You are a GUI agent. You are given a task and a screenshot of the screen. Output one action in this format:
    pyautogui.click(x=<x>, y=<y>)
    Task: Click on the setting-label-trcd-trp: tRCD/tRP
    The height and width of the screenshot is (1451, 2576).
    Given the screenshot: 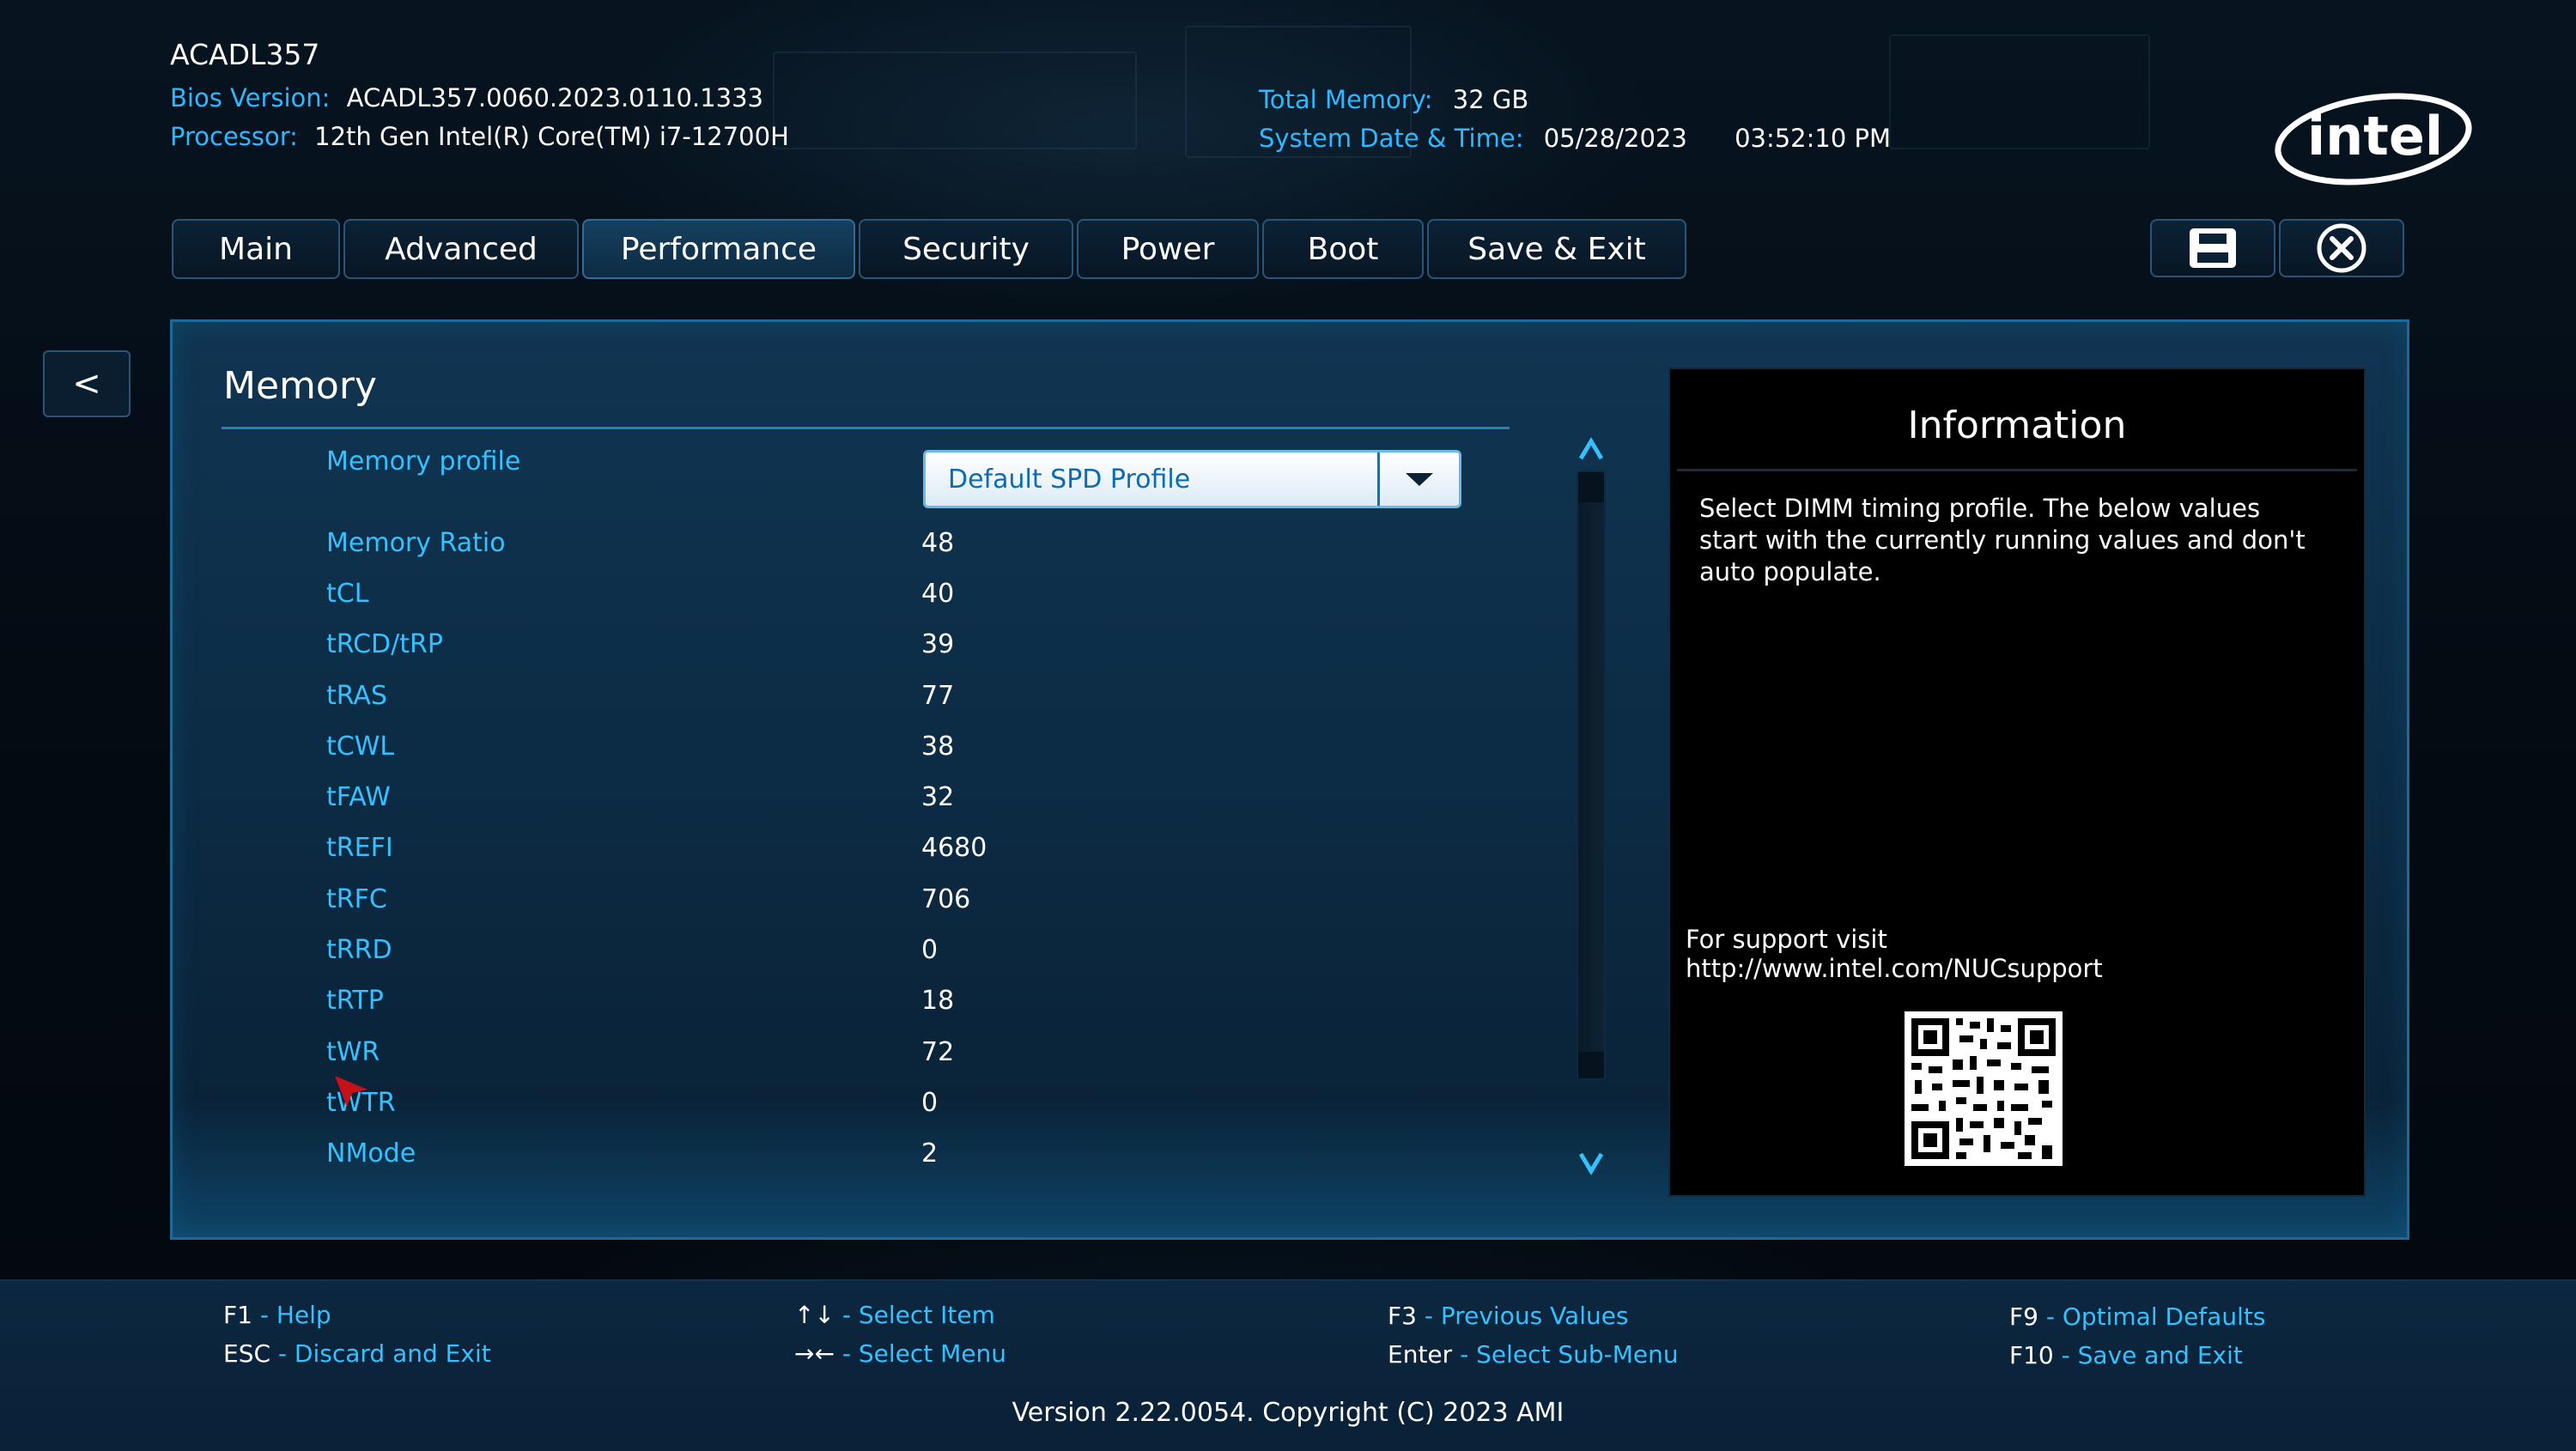 What is the action you would take?
    pyautogui.click(x=385, y=644)
    